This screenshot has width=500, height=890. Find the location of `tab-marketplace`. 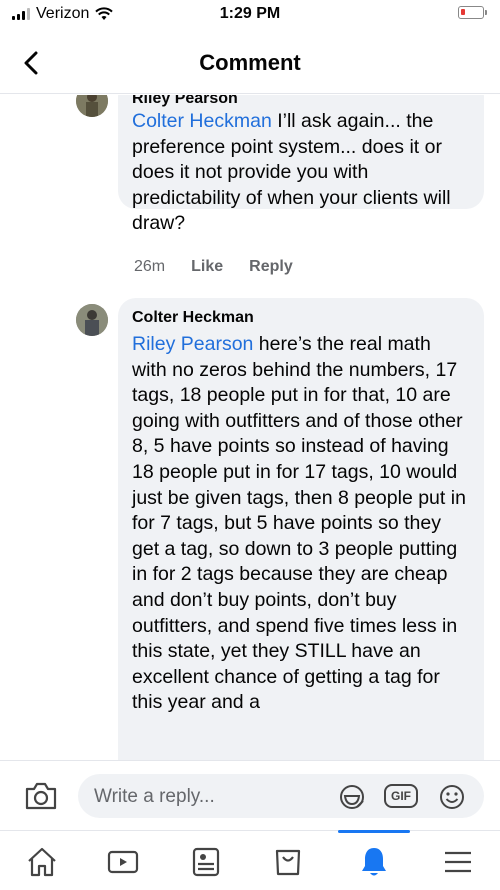

tab-marketplace is located at coordinates (288, 862).